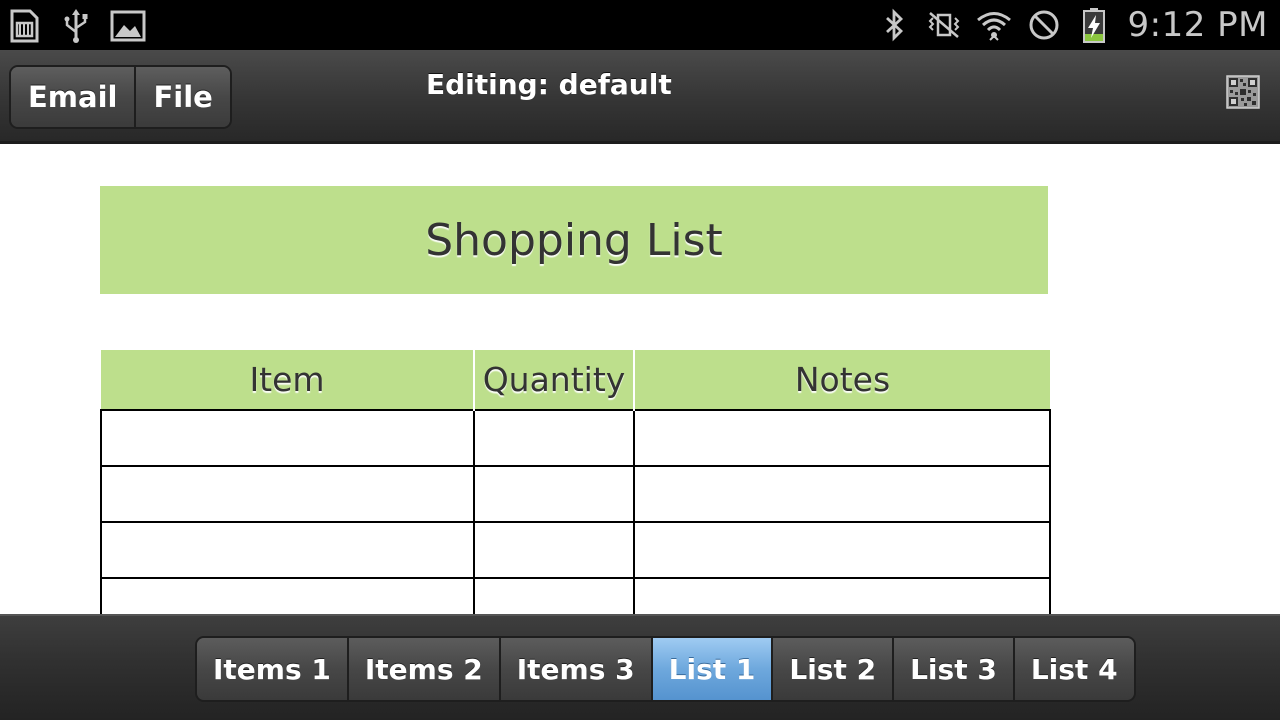 This screenshot has width=1280, height=720. I want to click on wifi-icon, so click(994, 25).